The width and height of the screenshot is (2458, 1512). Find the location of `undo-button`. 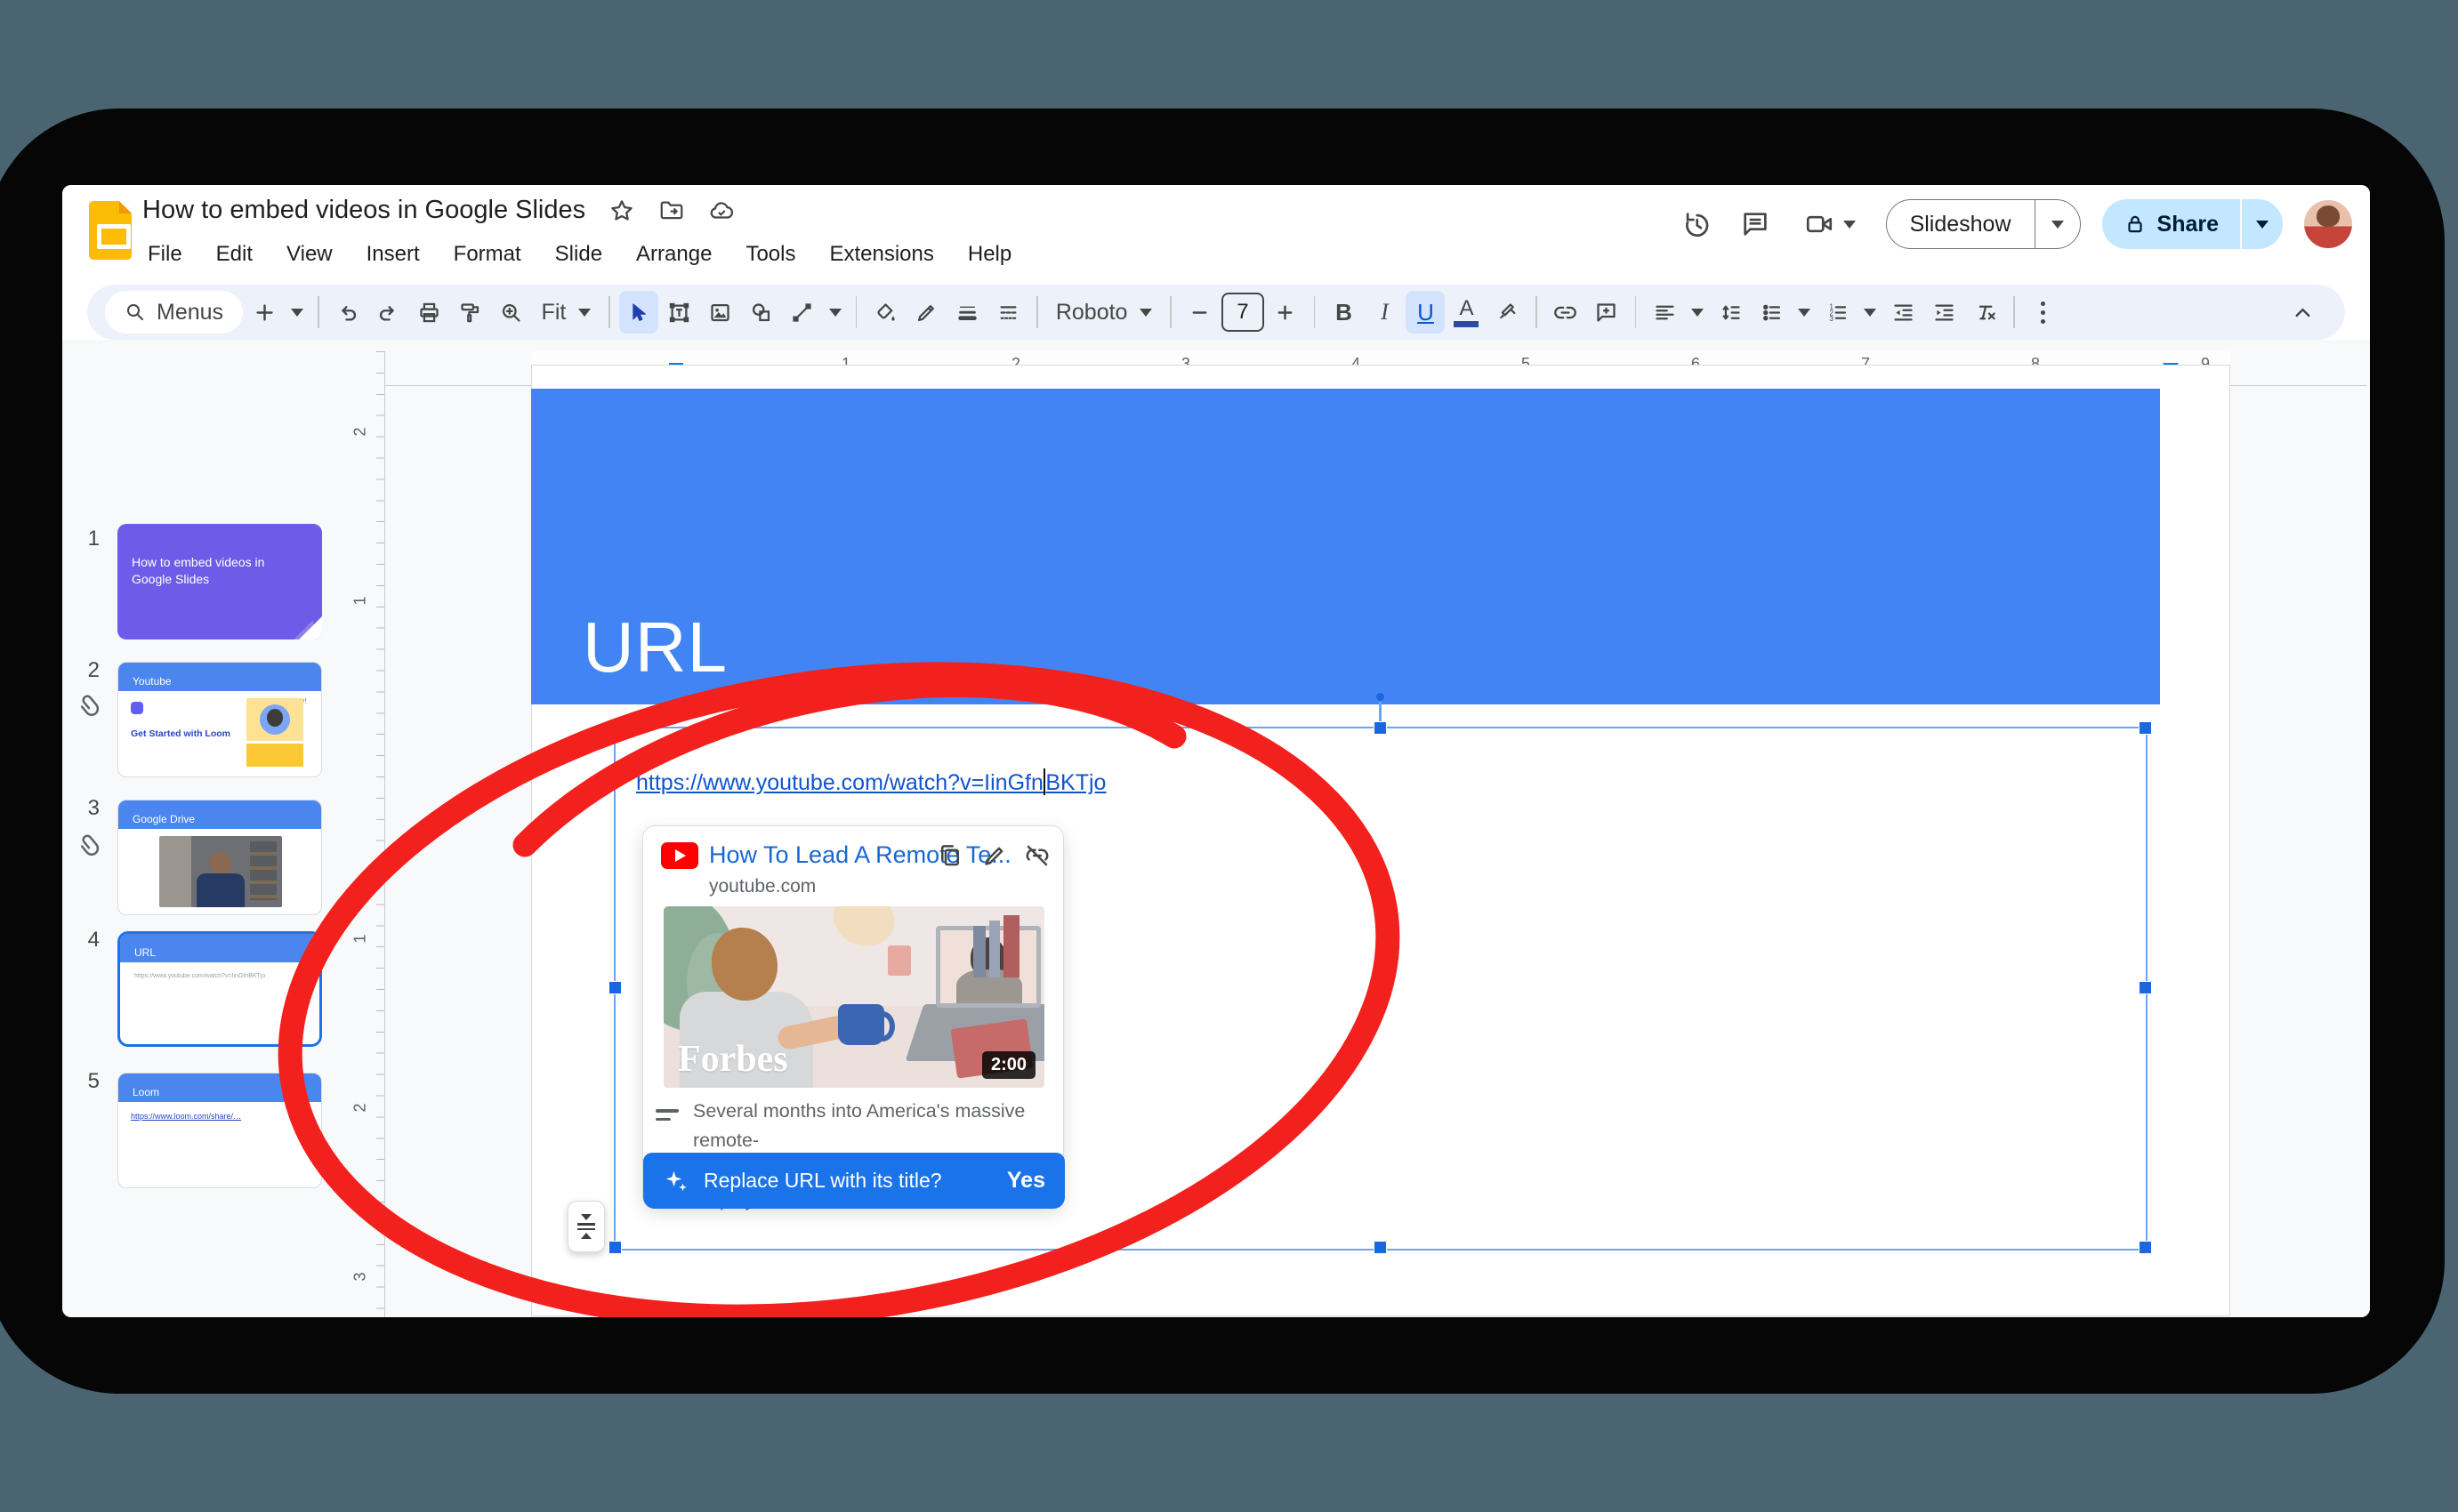

undo-button is located at coordinates (347, 313).